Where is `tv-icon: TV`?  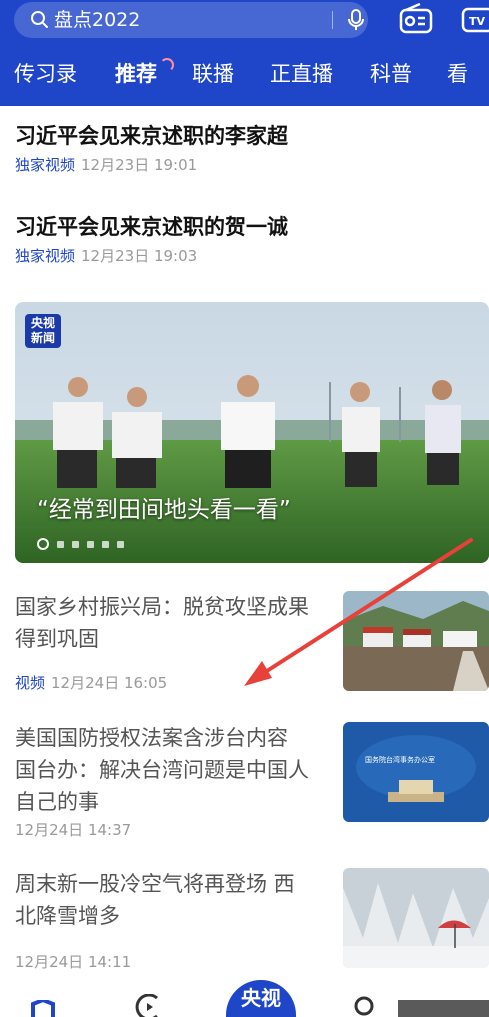
tv-icon: TV is located at coordinates (474, 19).